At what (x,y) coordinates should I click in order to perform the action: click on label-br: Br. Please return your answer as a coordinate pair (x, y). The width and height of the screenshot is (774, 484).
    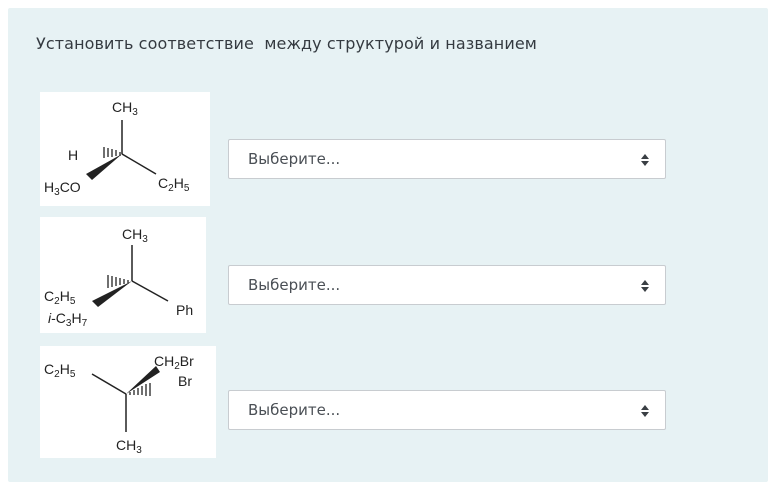
    Looking at the image, I should click on (185, 381).